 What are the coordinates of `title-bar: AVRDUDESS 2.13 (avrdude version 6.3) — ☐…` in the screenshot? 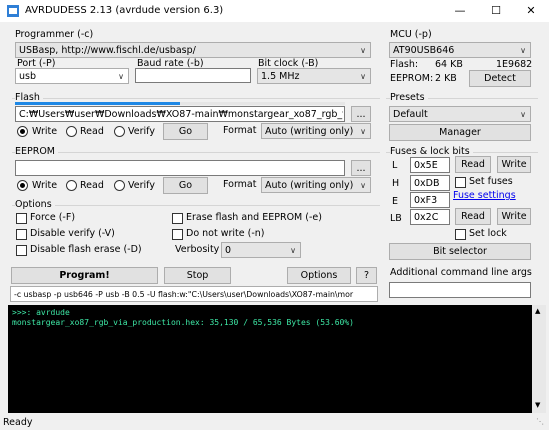 It's located at (274, 11).